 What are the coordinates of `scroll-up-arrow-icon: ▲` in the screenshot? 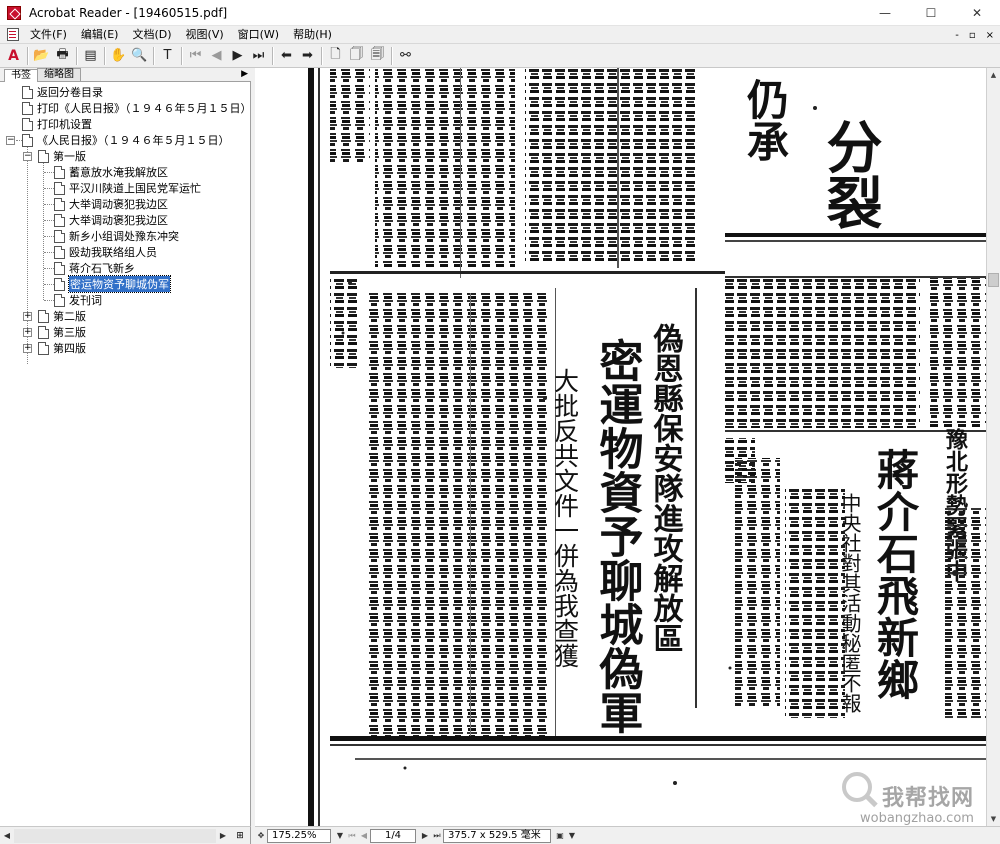 It's located at (993, 75).